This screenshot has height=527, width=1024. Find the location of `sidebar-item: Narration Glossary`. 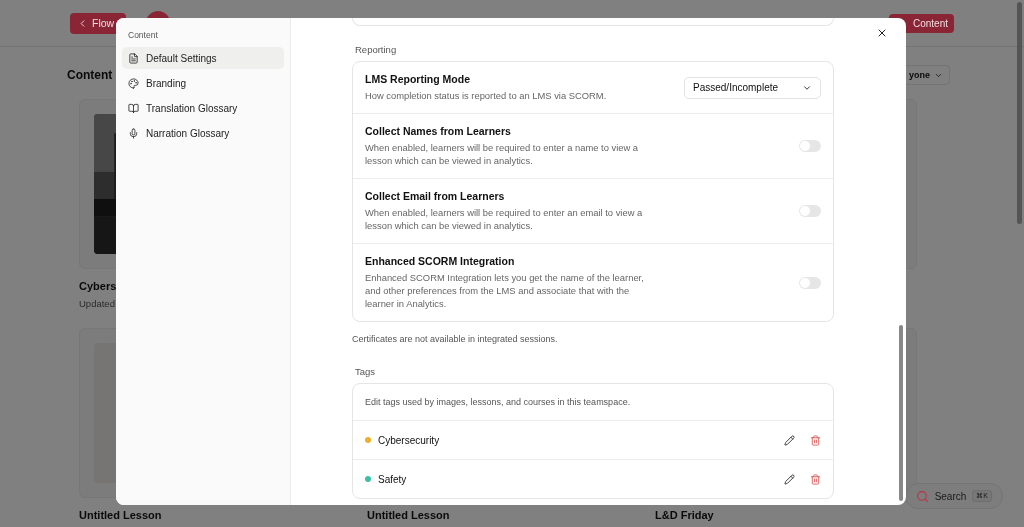

sidebar-item: Narration Glossary is located at coordinates (203, 133).